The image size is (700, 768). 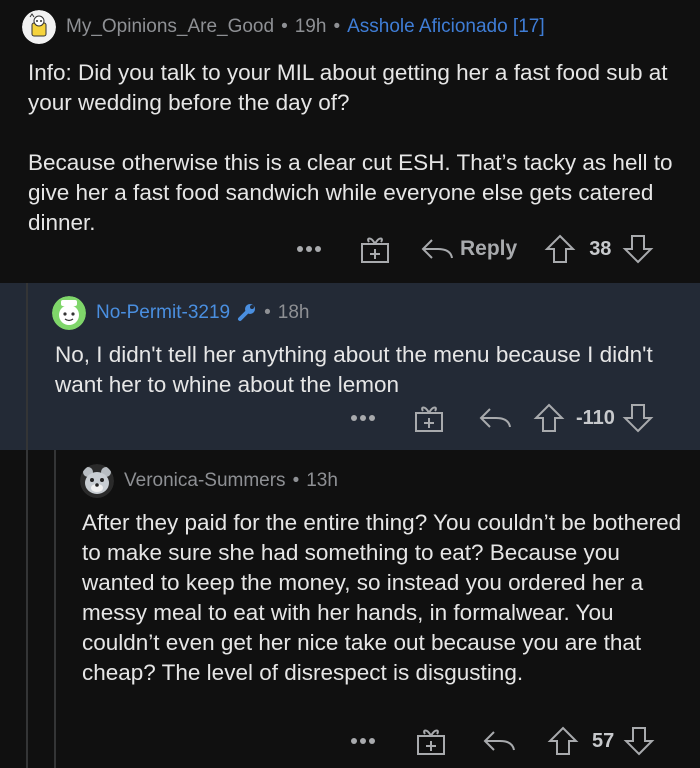 I want to click on comment-actions: 57, so click(x=503, y=741).